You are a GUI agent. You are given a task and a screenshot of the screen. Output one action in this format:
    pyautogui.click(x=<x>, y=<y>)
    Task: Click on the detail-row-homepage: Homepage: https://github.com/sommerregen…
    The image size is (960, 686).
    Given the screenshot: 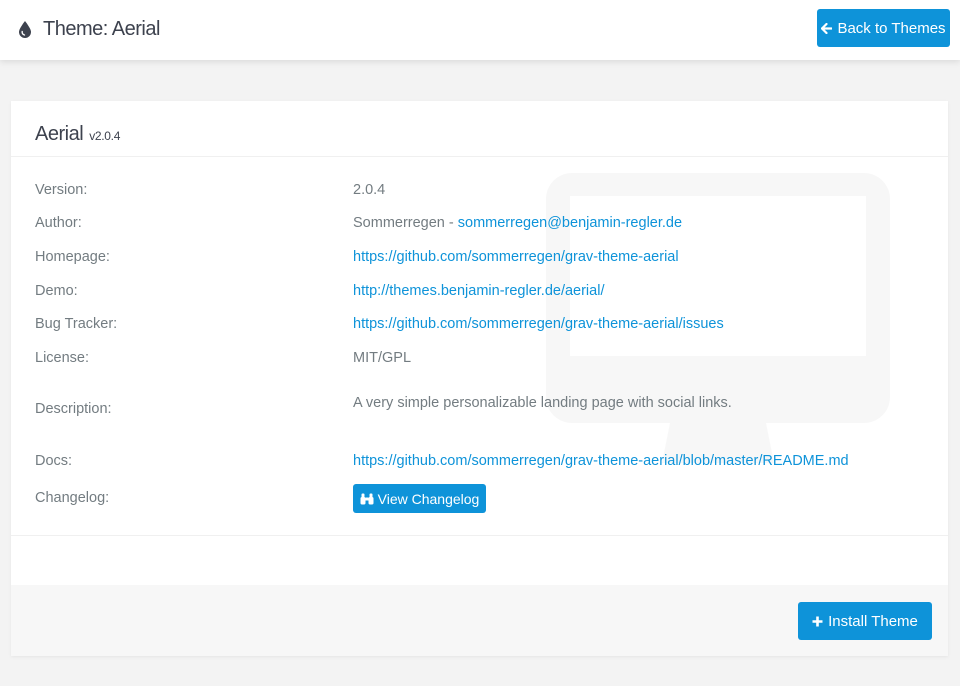 What is the action you would take?
    pyautogui.click(x=485, y=260)
    